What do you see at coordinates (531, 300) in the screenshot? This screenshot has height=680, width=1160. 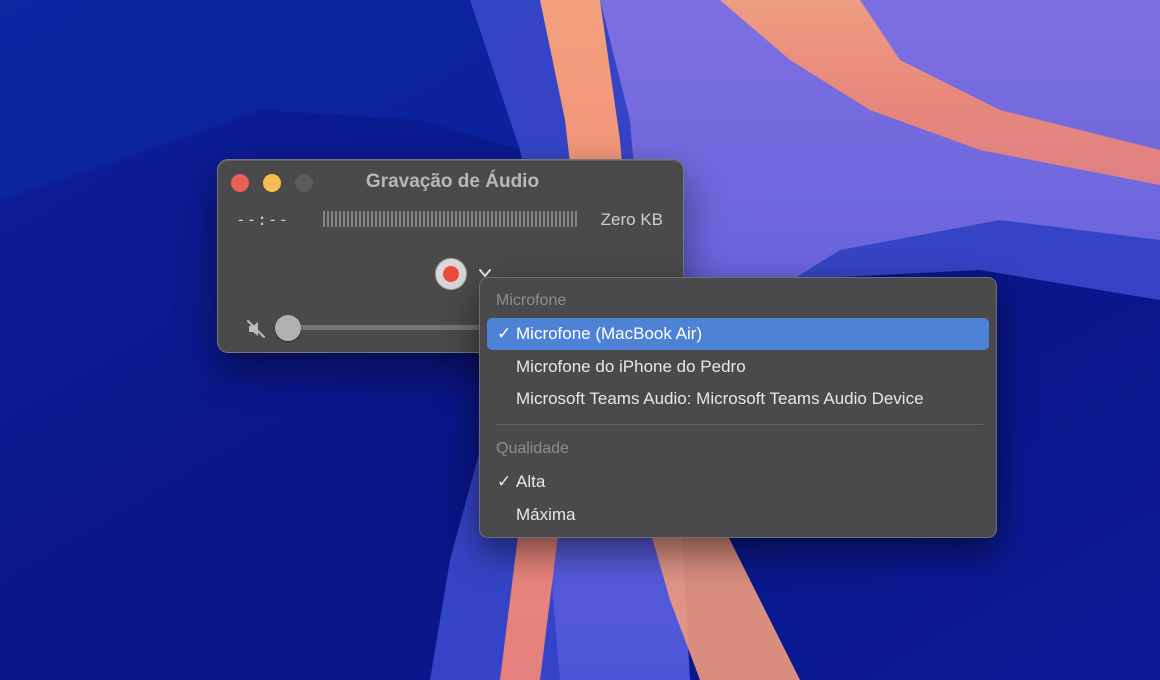 I see `menu-header-microphone: Microfone` at bounding box center [531, 300].